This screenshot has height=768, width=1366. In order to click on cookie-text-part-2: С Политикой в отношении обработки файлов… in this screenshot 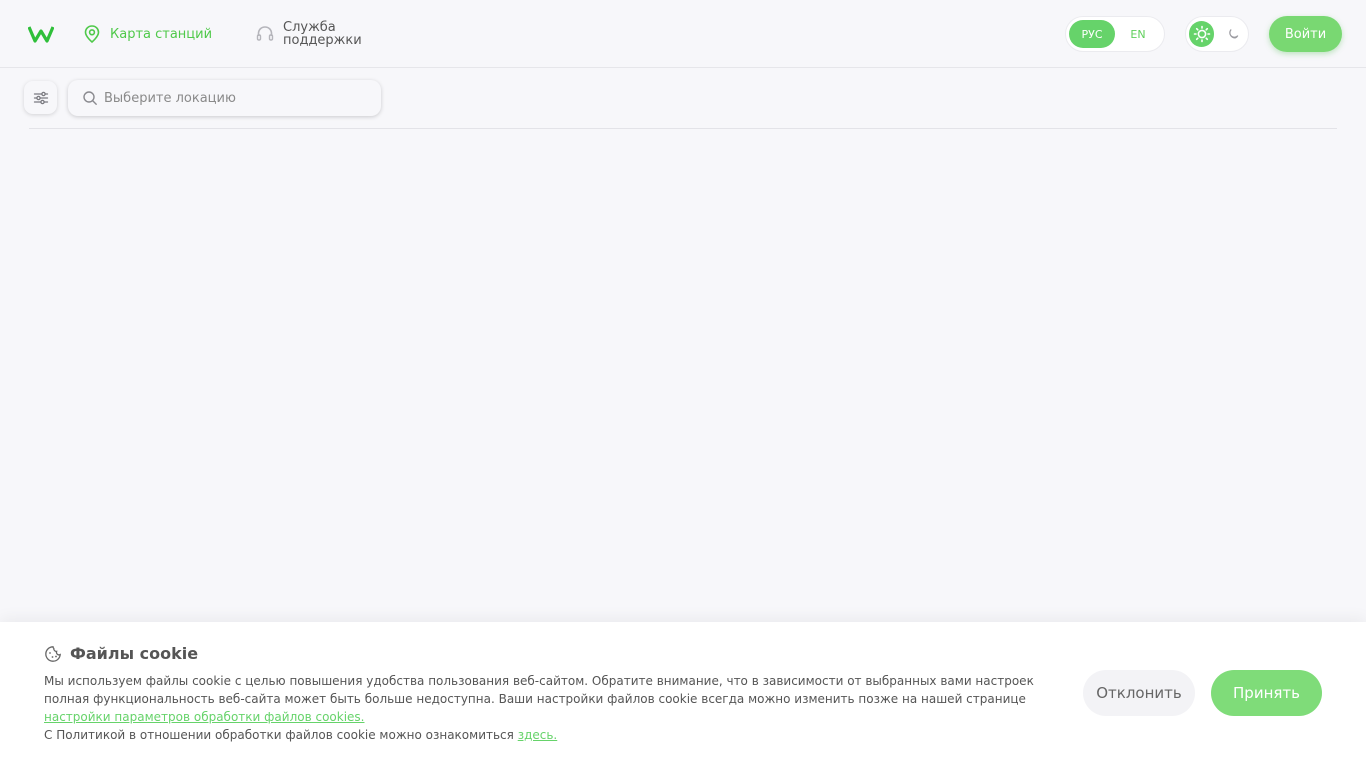, I will do `click(281, 735)`.